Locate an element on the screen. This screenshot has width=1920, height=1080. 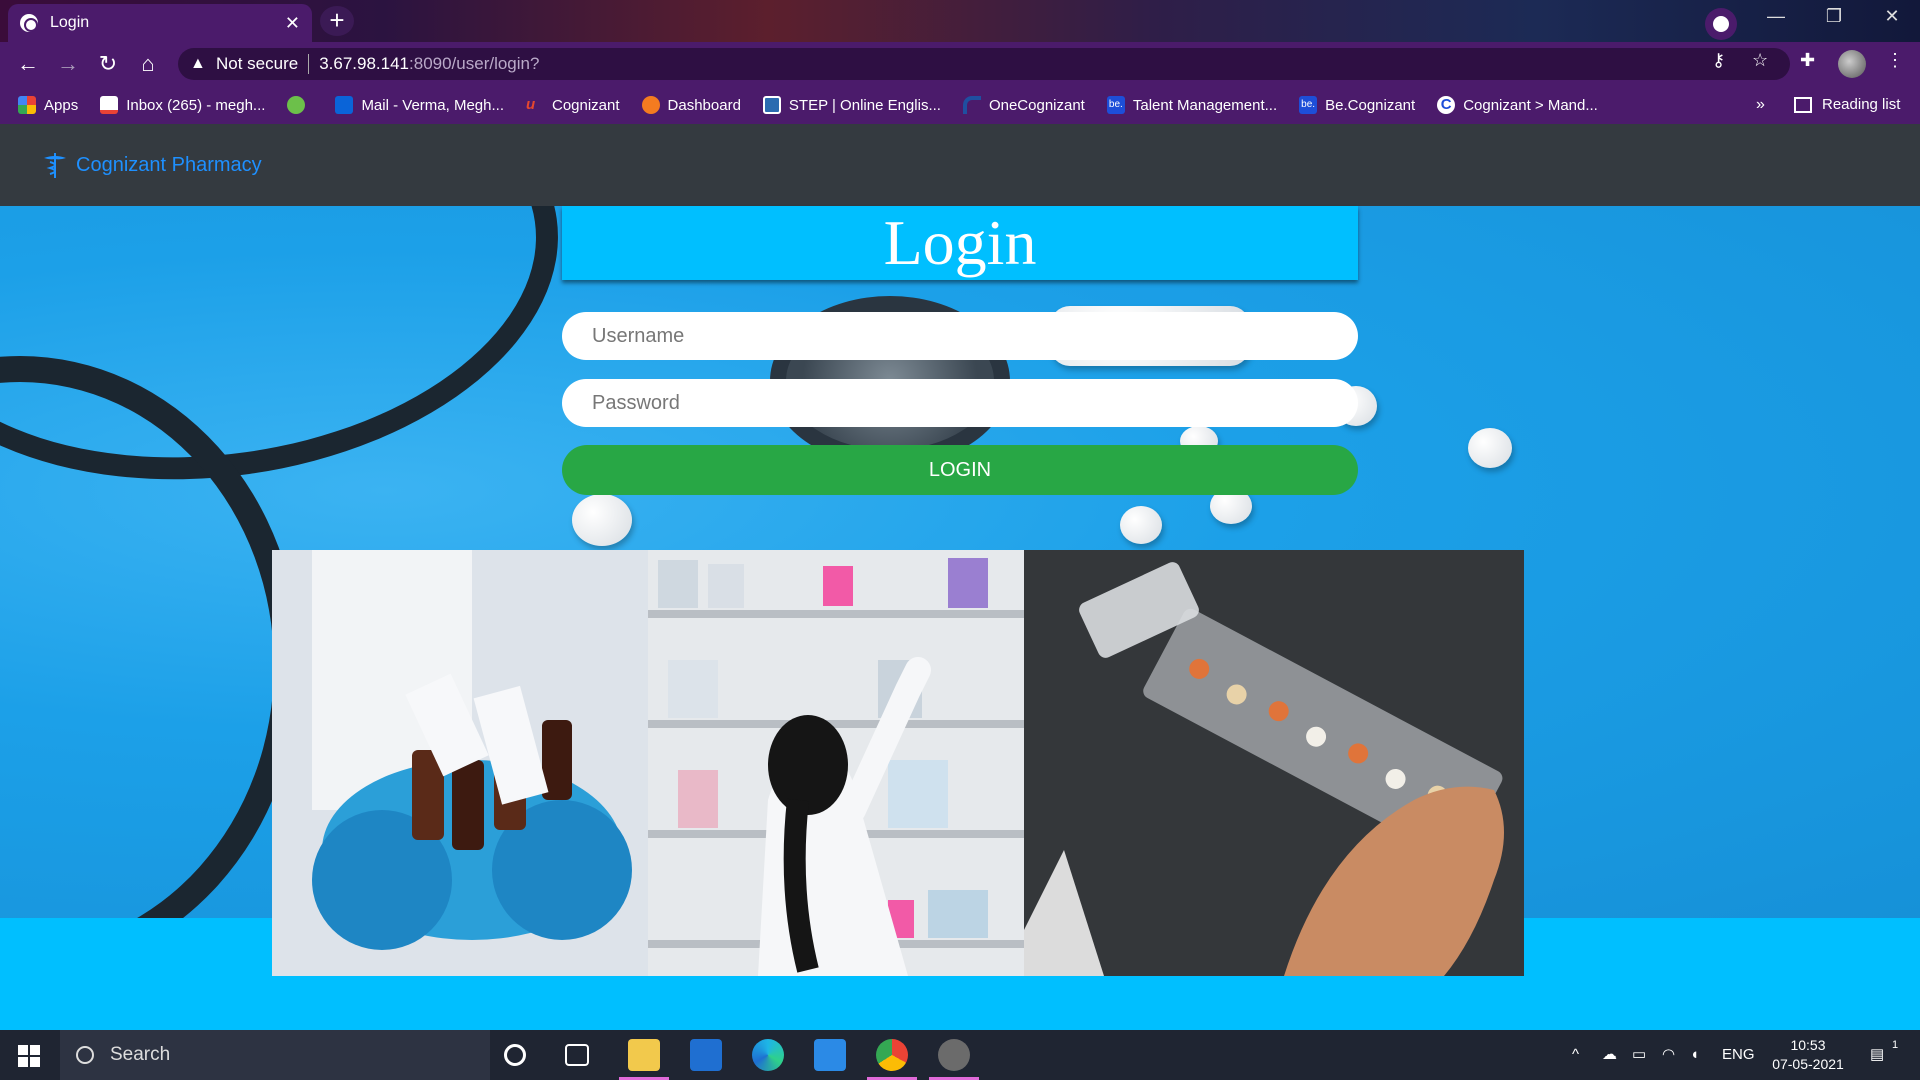
caduceus-logo-icon is located at coordinates (55, 165).